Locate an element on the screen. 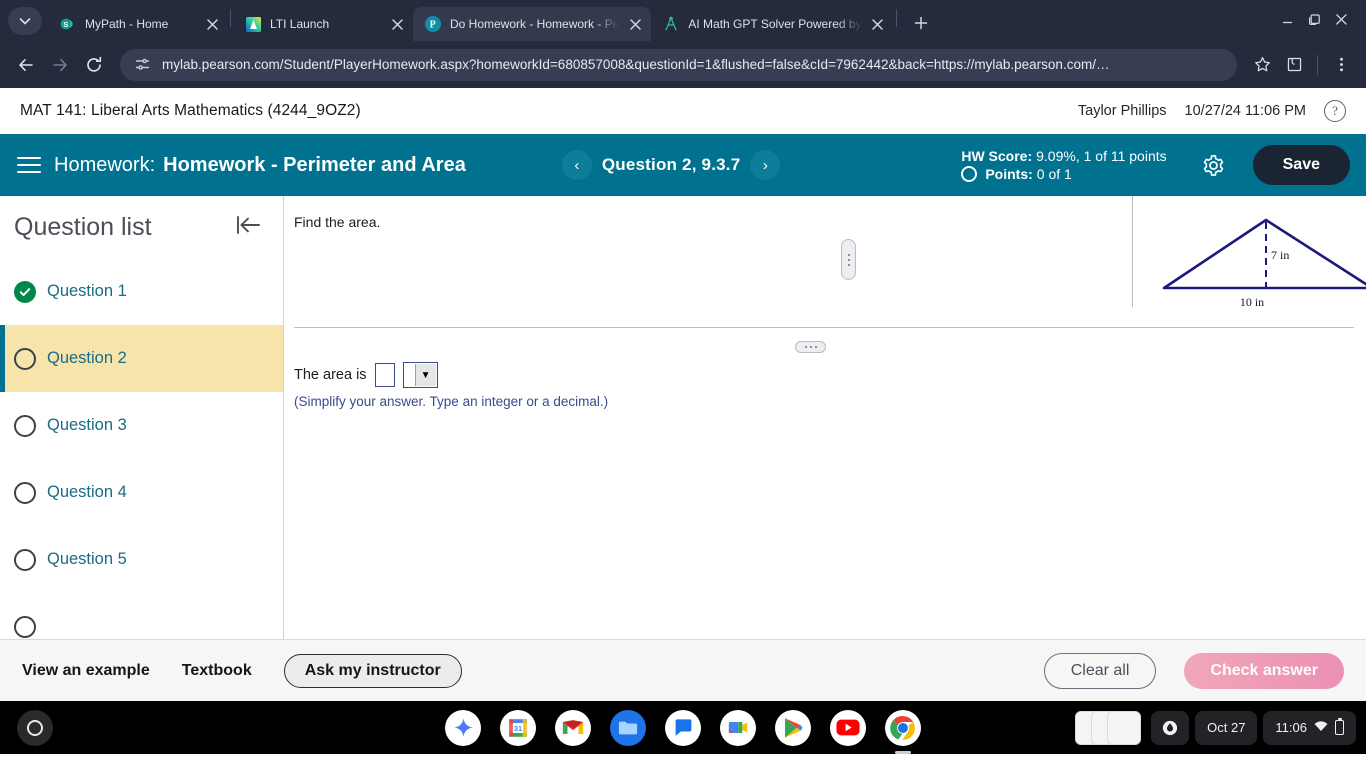 Image resolution: width=1366 pixels, height=768 pixels. gmail-icon is located at coordinates (573, 727).